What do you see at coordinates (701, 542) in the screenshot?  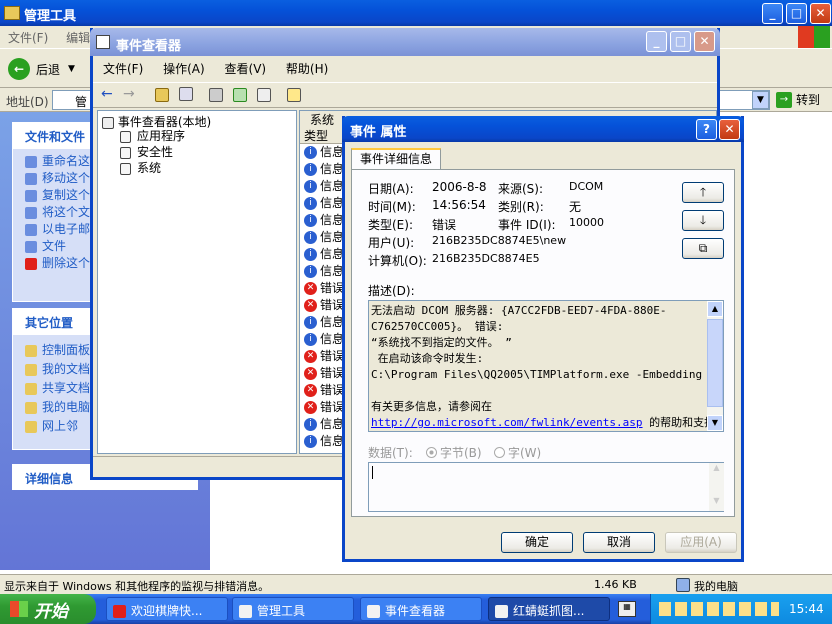 I see `apply-button: 应用(A)` at bounding box center [701, 542].